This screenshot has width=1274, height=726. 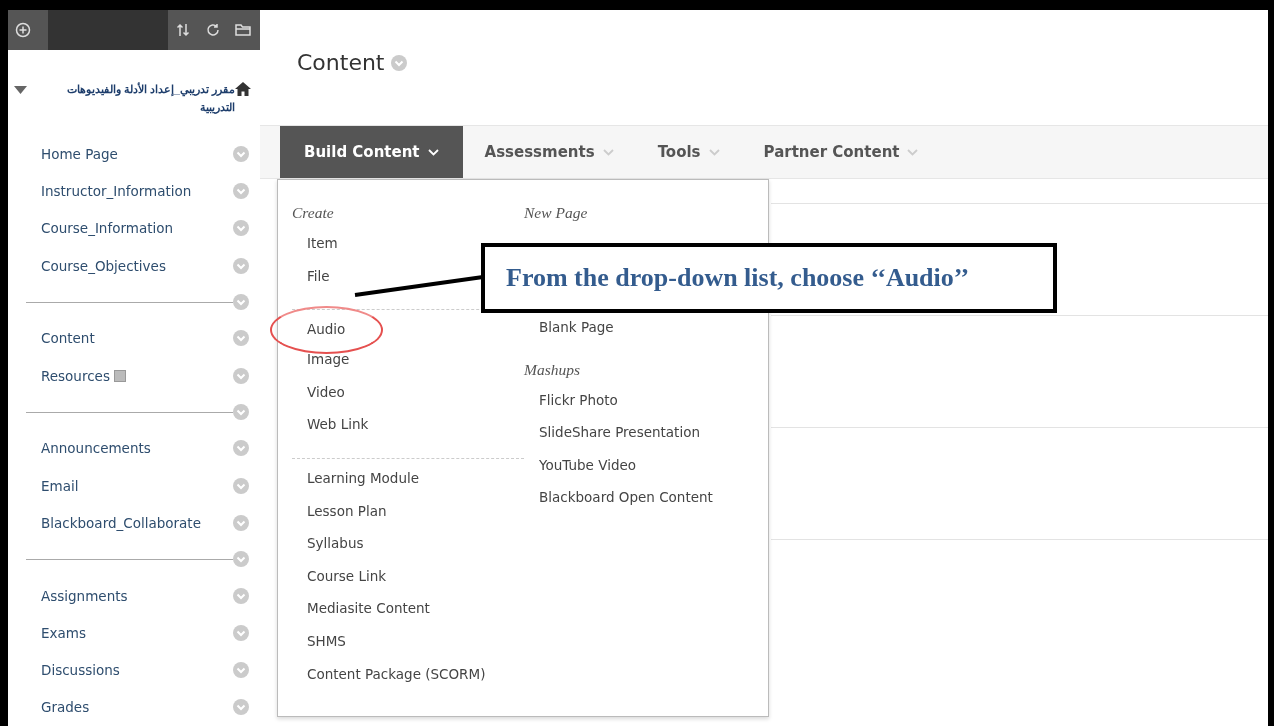 What do you see at coordinates (313, 213) in the screenshot?
I see `menu-heading: Create` at bounding box center [313, 213].